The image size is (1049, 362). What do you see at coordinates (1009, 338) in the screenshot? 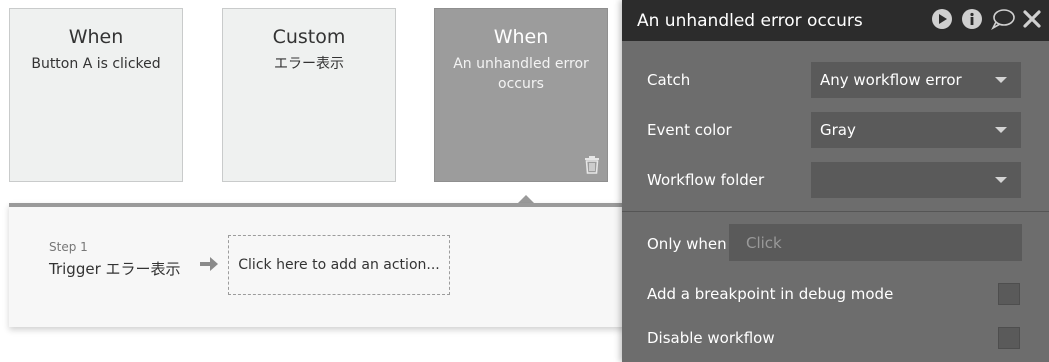
I see `disable-workflow-checkbox` at bounding box center [1009, 338].